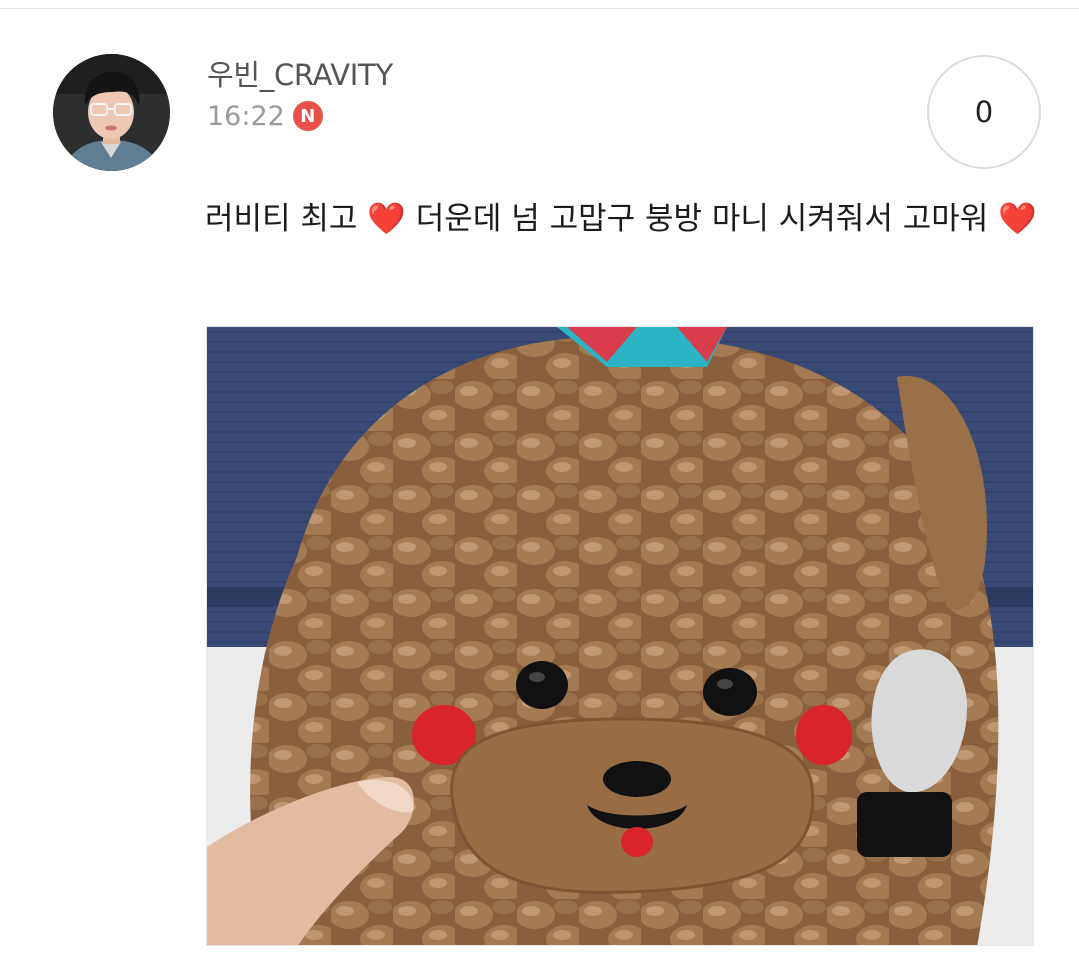 The width and height of the screenshot is (1079, 971). I want to click on new-badge: N, so click(307, 116).